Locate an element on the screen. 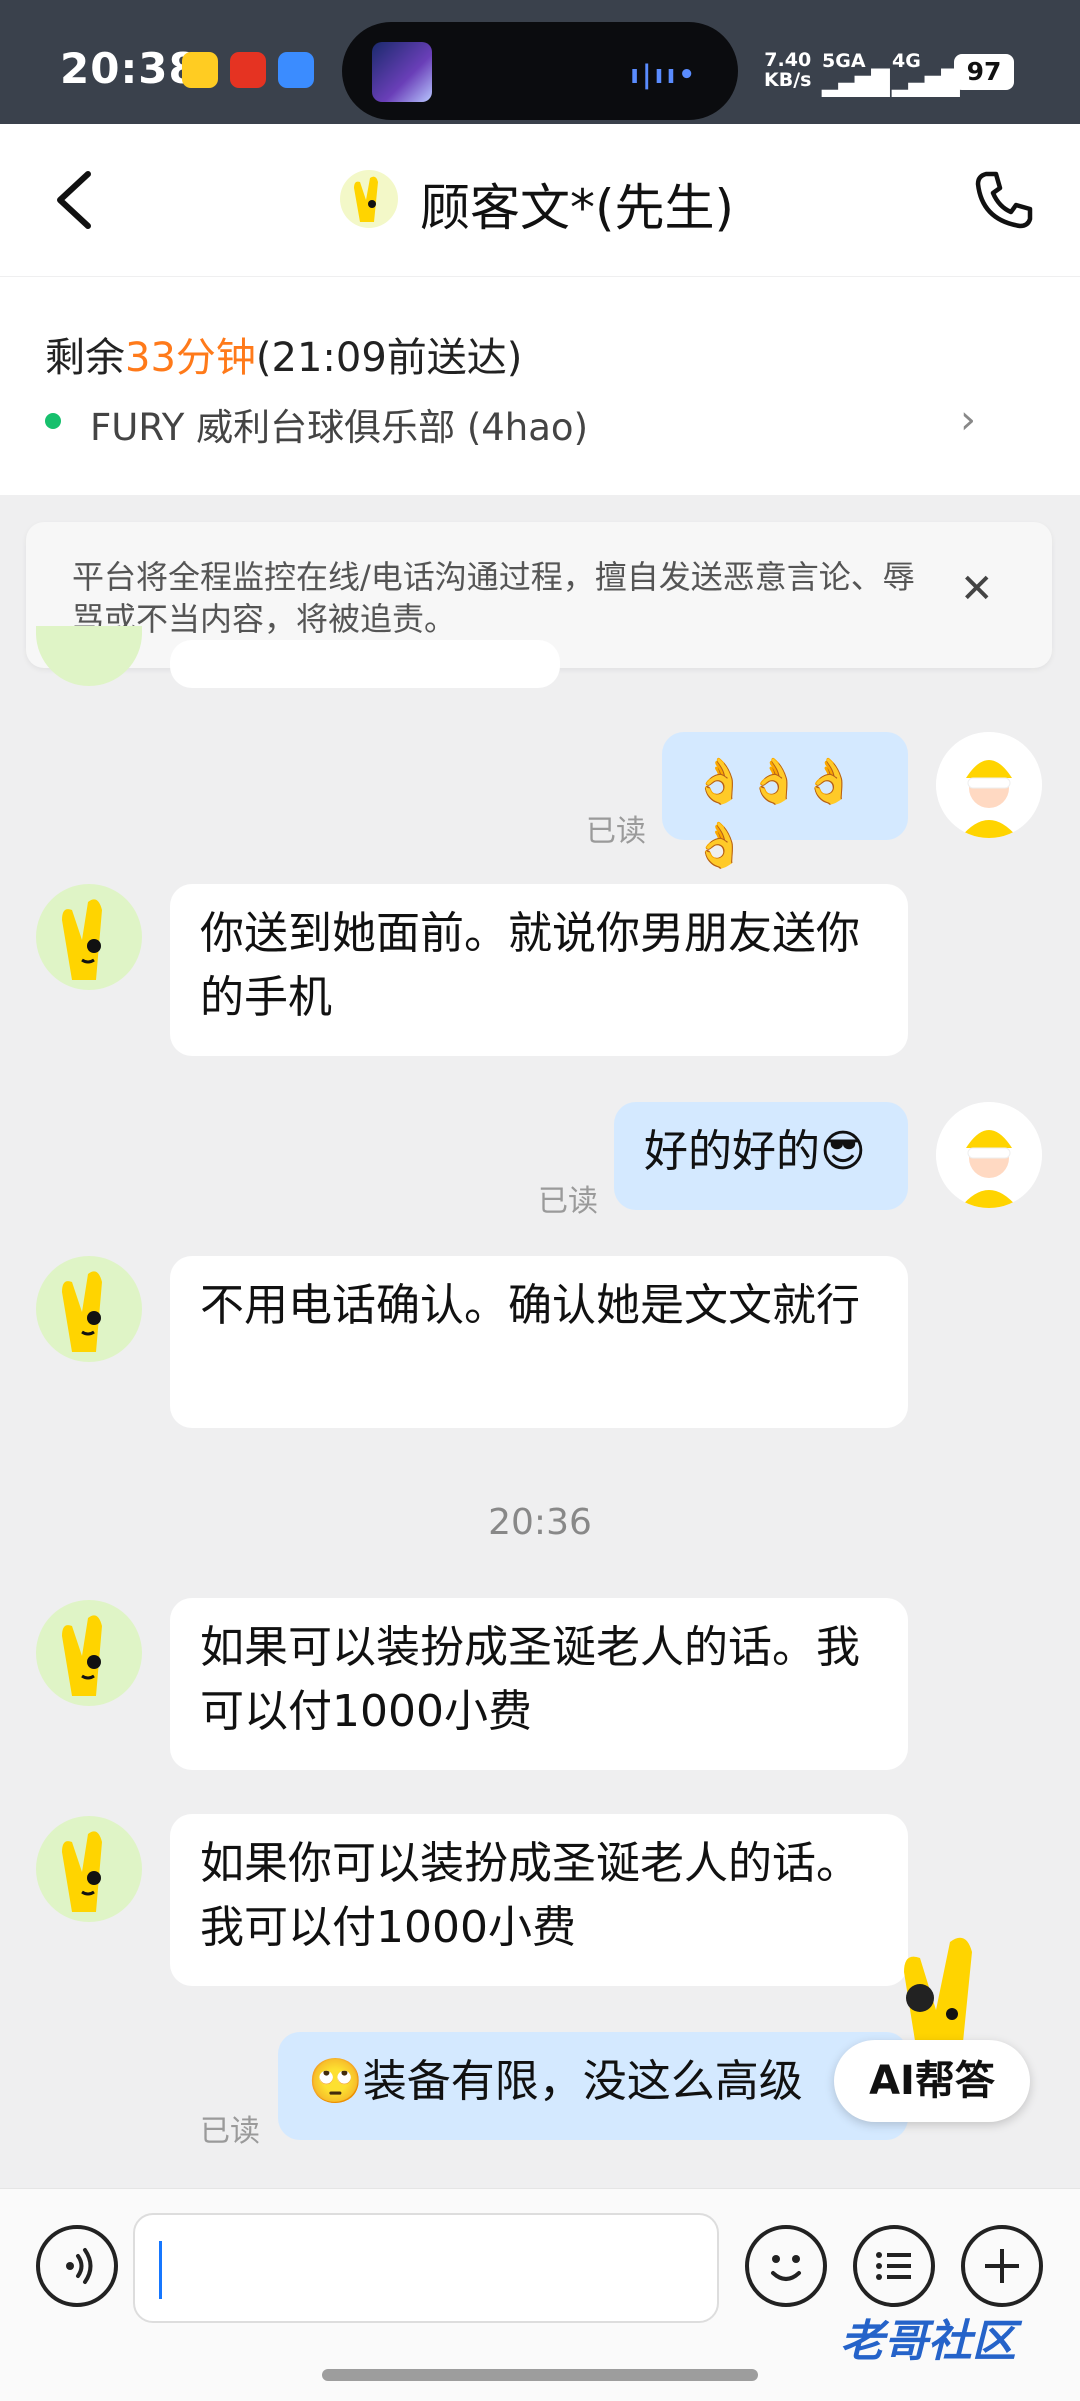  chat-header: 顾客文*(先生) is located at coordinates (540, 200).